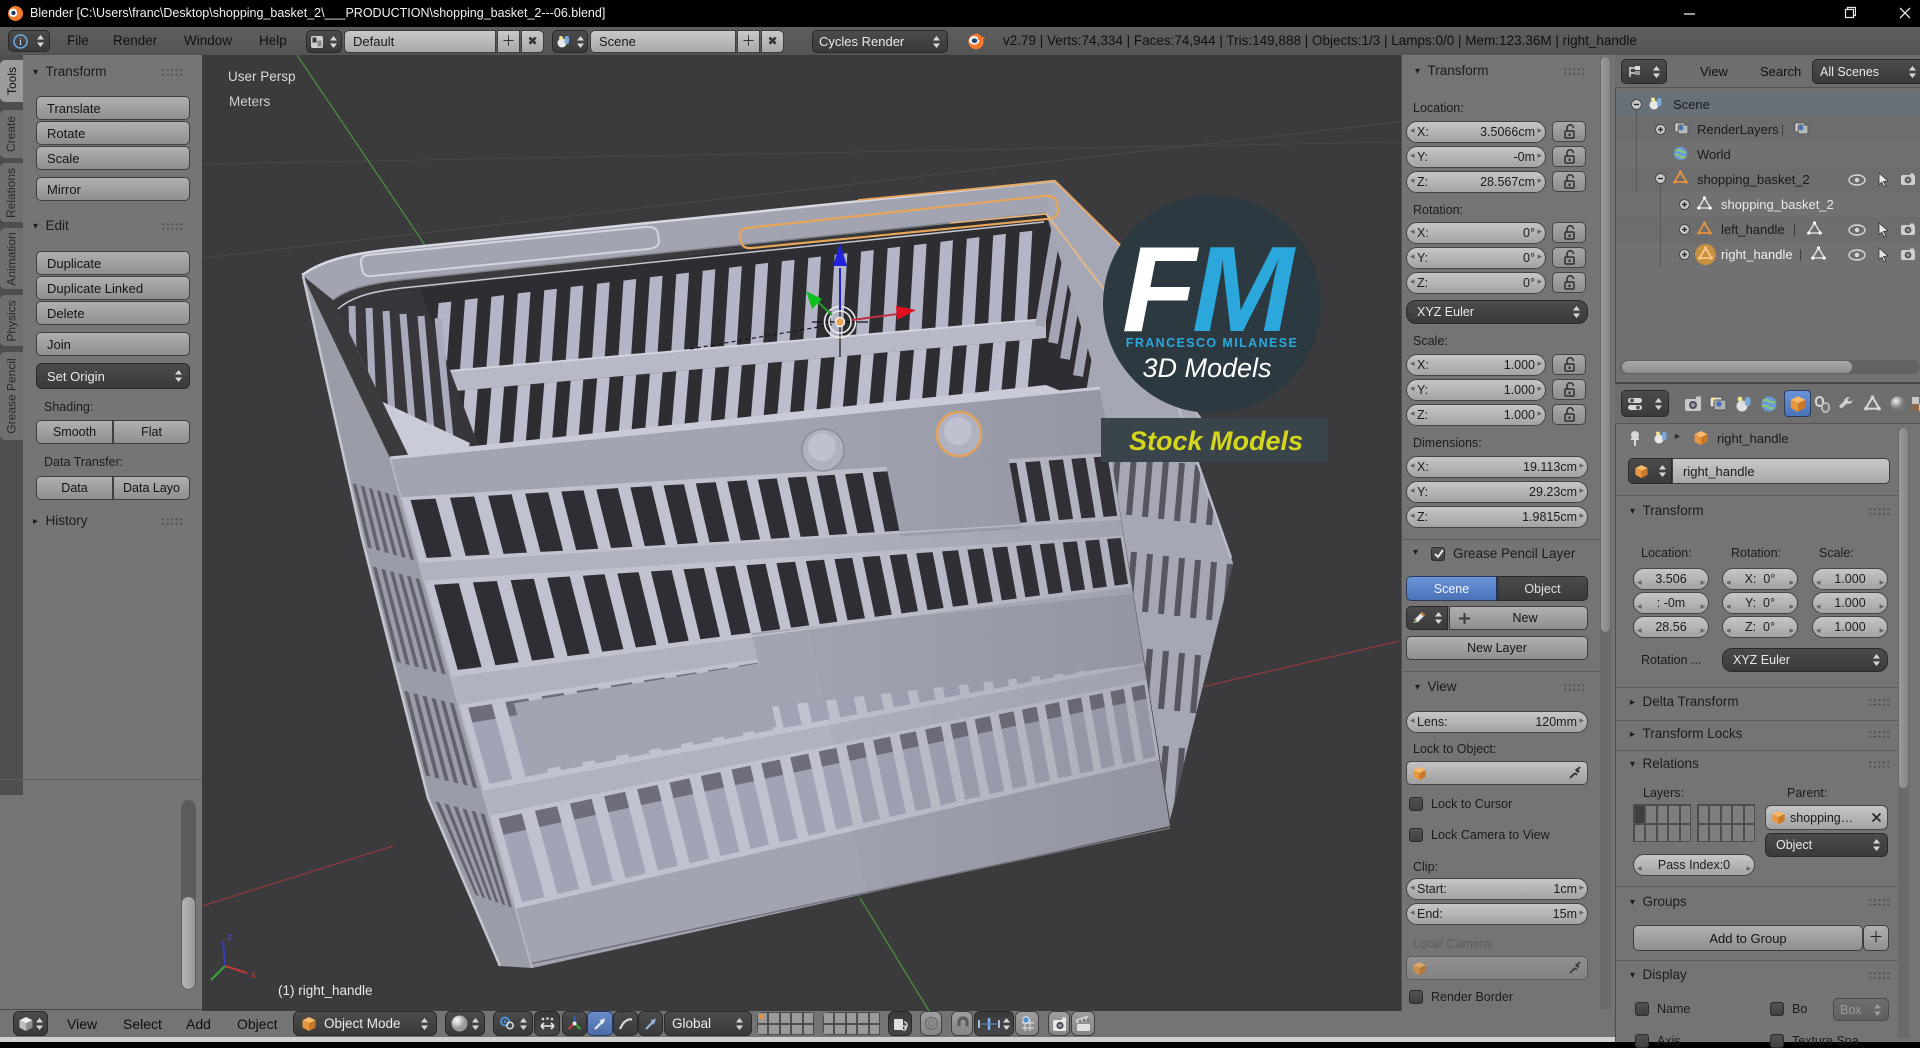 This screenshot has width=1920, height=1048. Describe the element at coordinates (1212, 343) in the screenshot. I see `svg-text: FRANCESCO MILANESE` at that location.